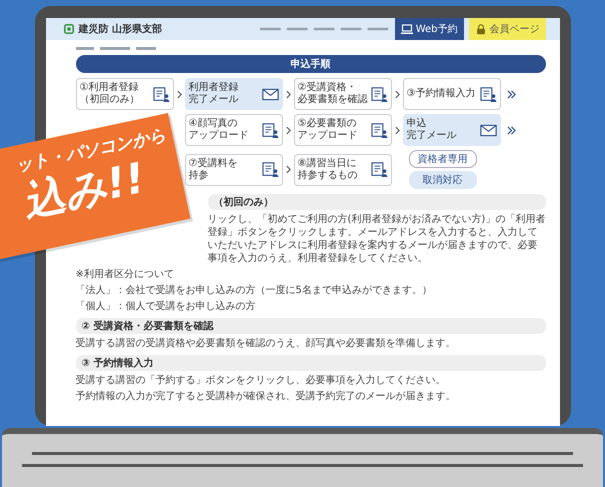  What do you see at coordinates (311, 326) in the screenshot?
I see `section-heading: ② 受講資格・必要書類を確認` at bounding box center [311, 326].